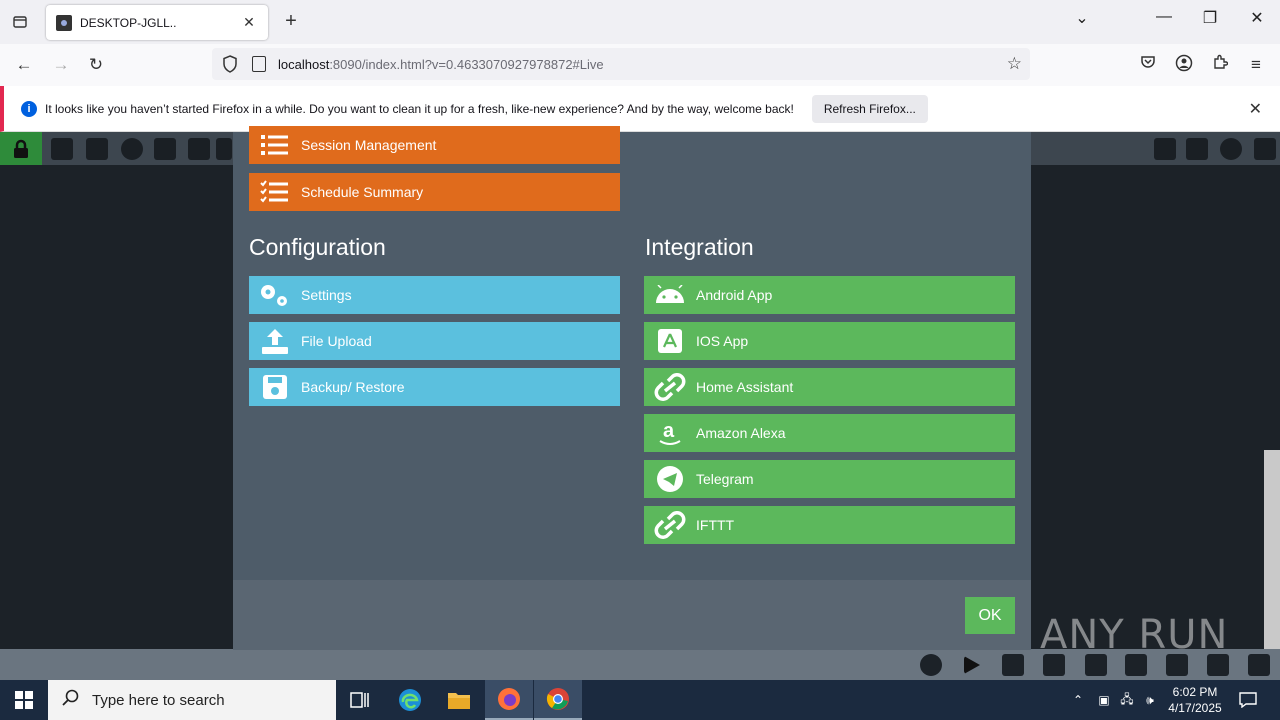  I want to click on home-assistant-label: Home Assistant, so click(745, 387).